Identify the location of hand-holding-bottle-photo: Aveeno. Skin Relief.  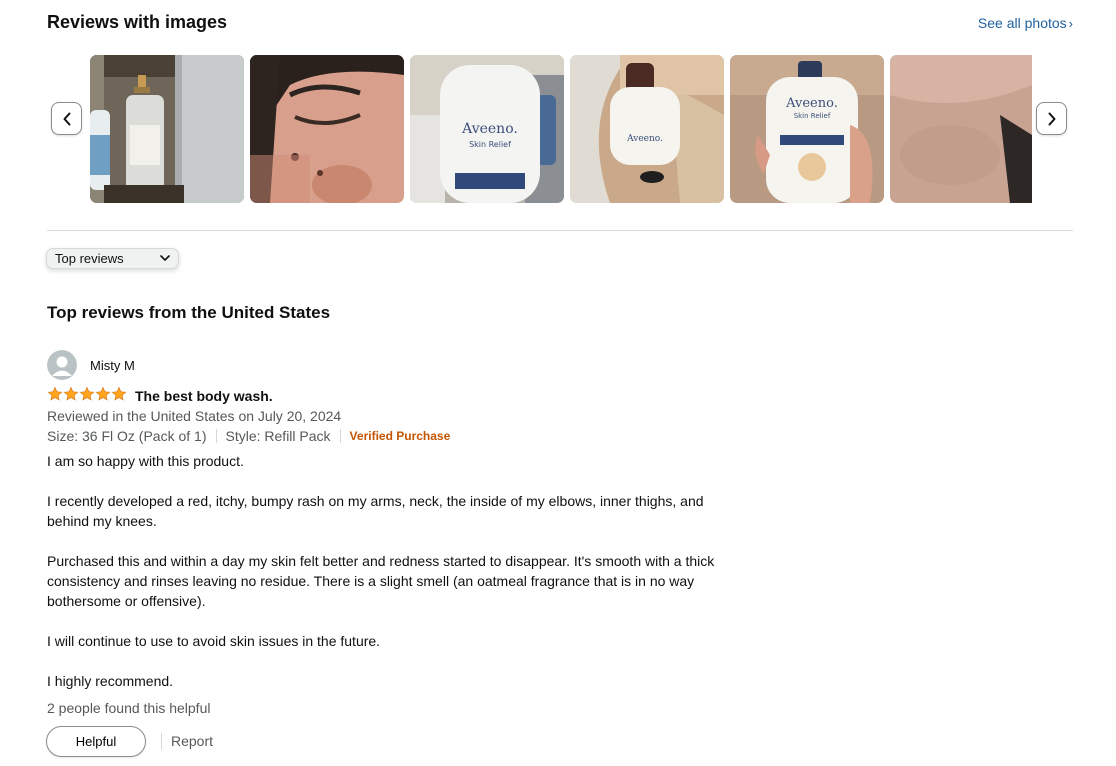
(807, 129).